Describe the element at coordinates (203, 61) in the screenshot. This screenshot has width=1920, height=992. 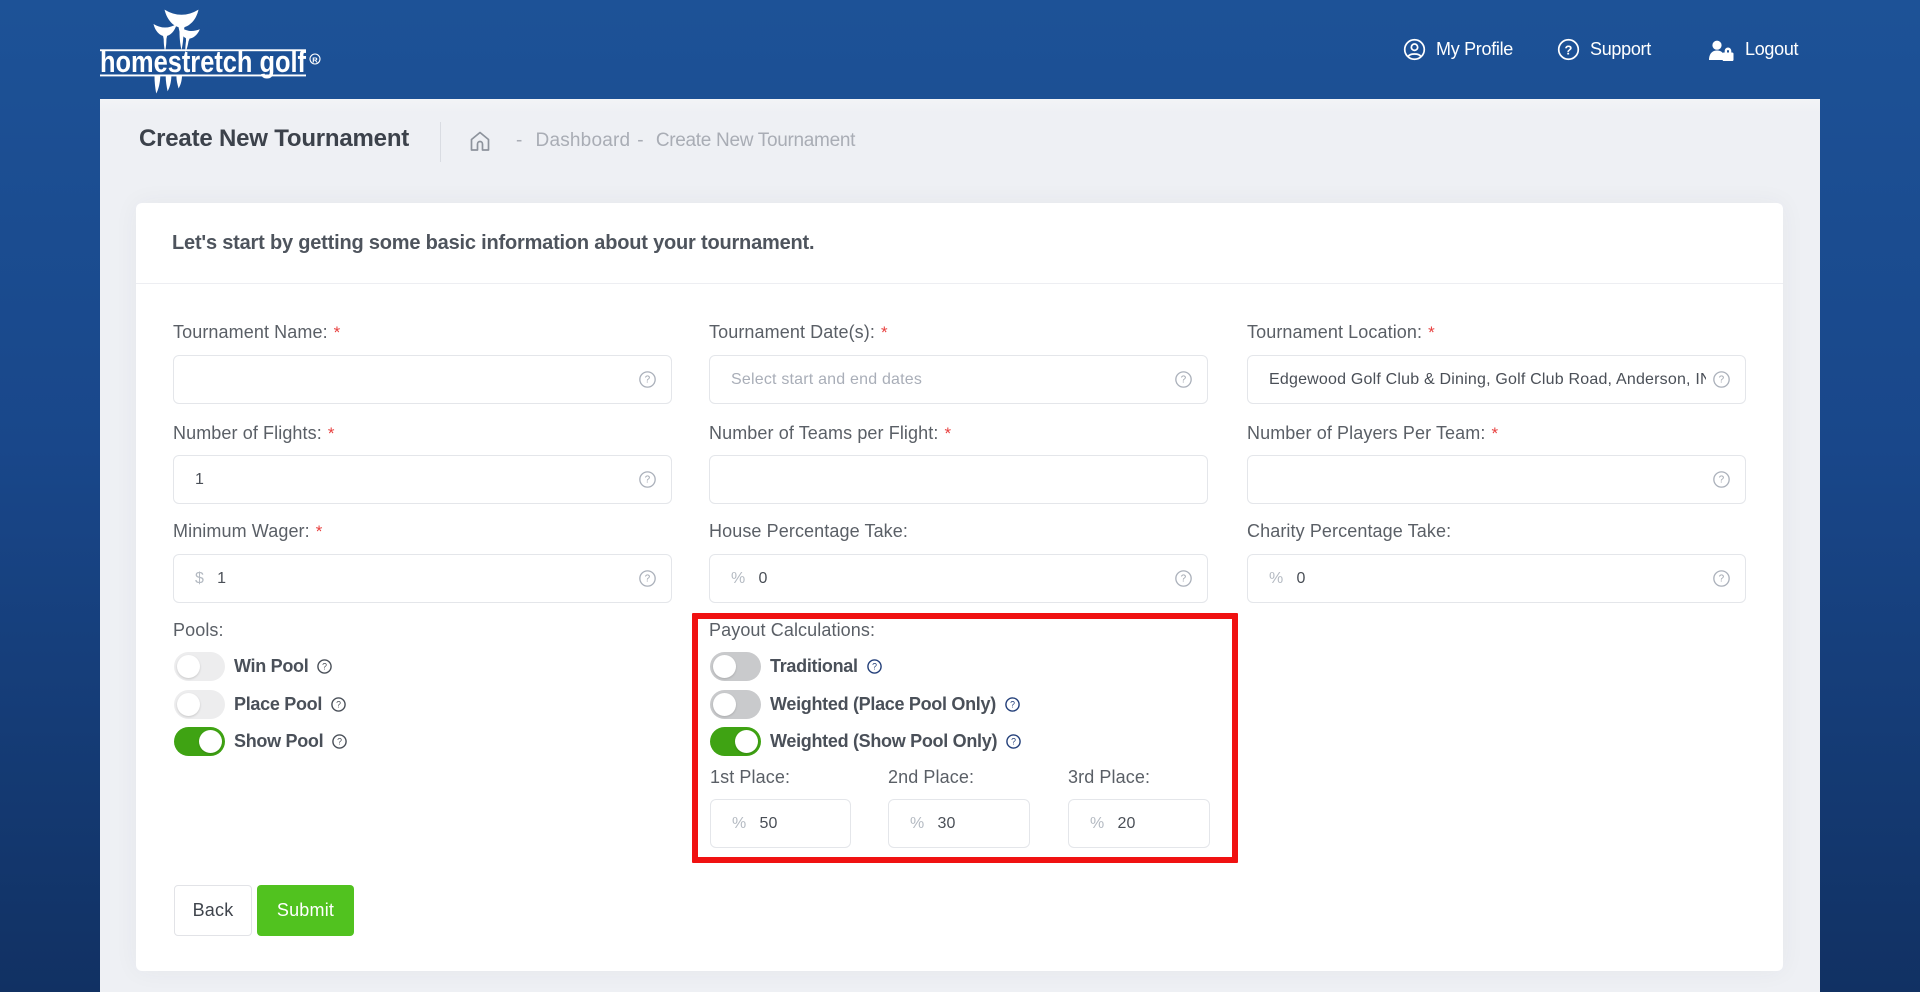
I see `svg-text: homestretch golf` at that location.